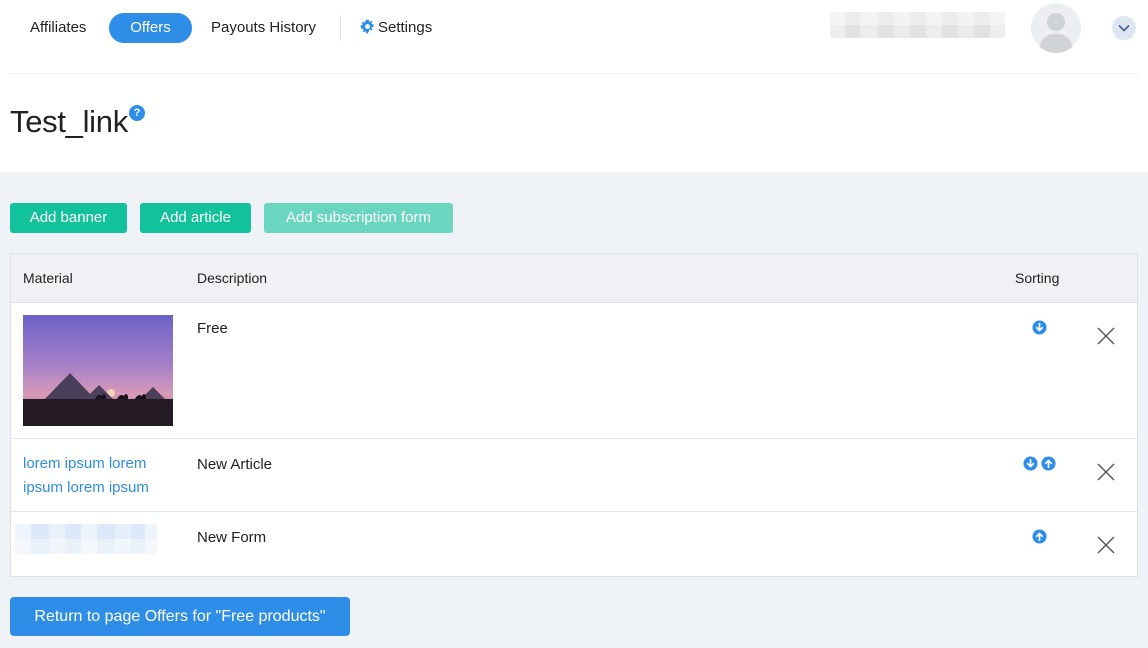 The height and width of the screenshot is (648, 1148). What do you see at coordinates (235, 464) in the screenshot?
I see `row-description: New Article` at bounding box center [235, 464].